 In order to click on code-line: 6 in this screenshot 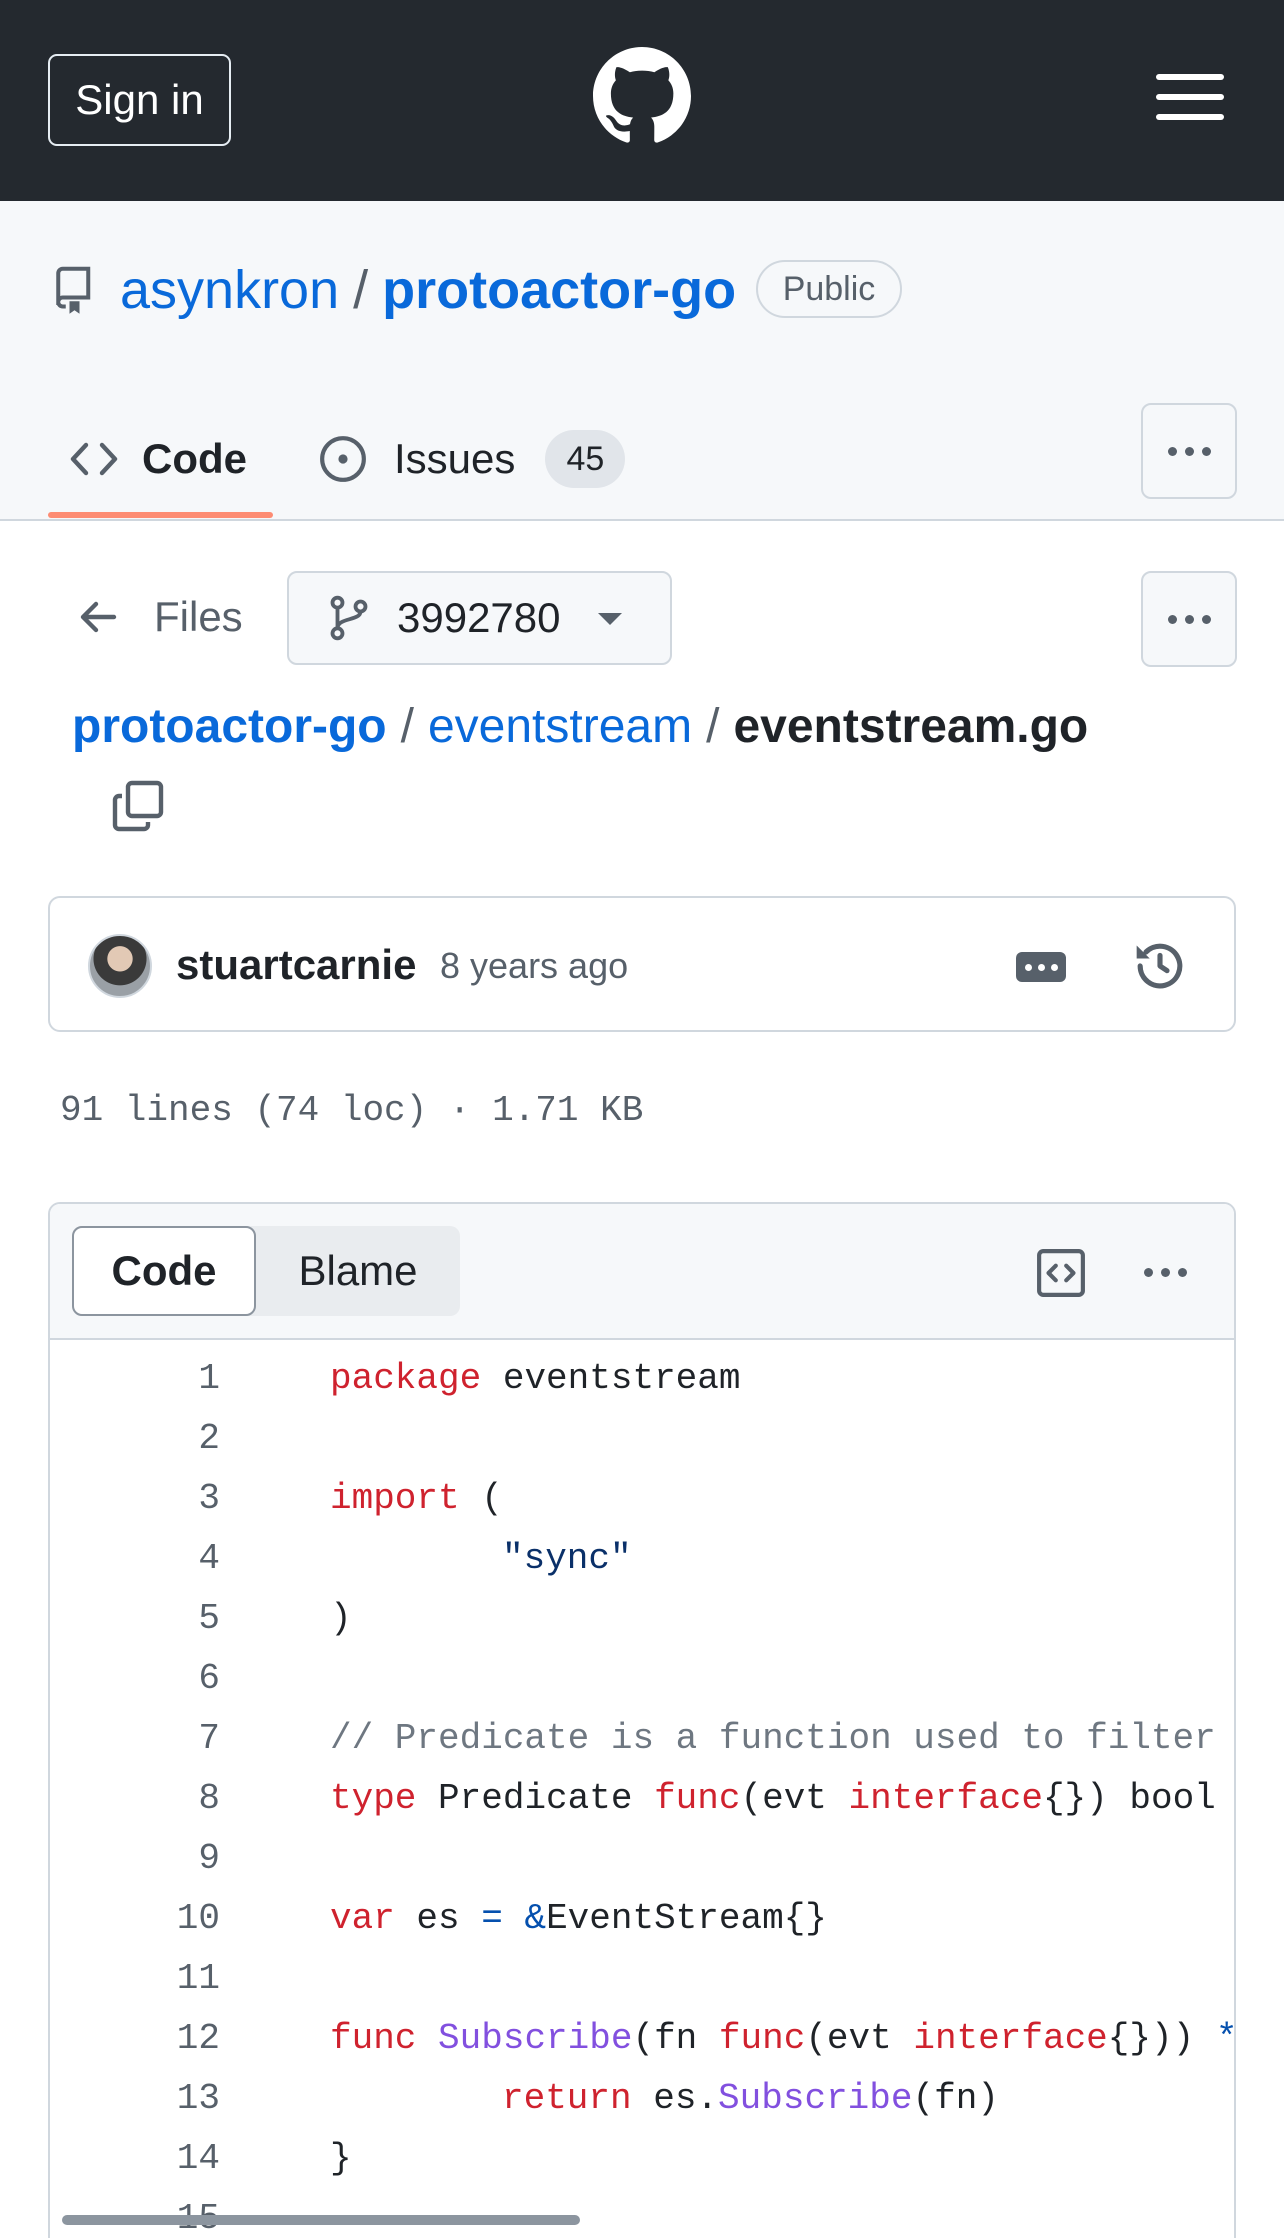, I will do `click(642, 1678)`.